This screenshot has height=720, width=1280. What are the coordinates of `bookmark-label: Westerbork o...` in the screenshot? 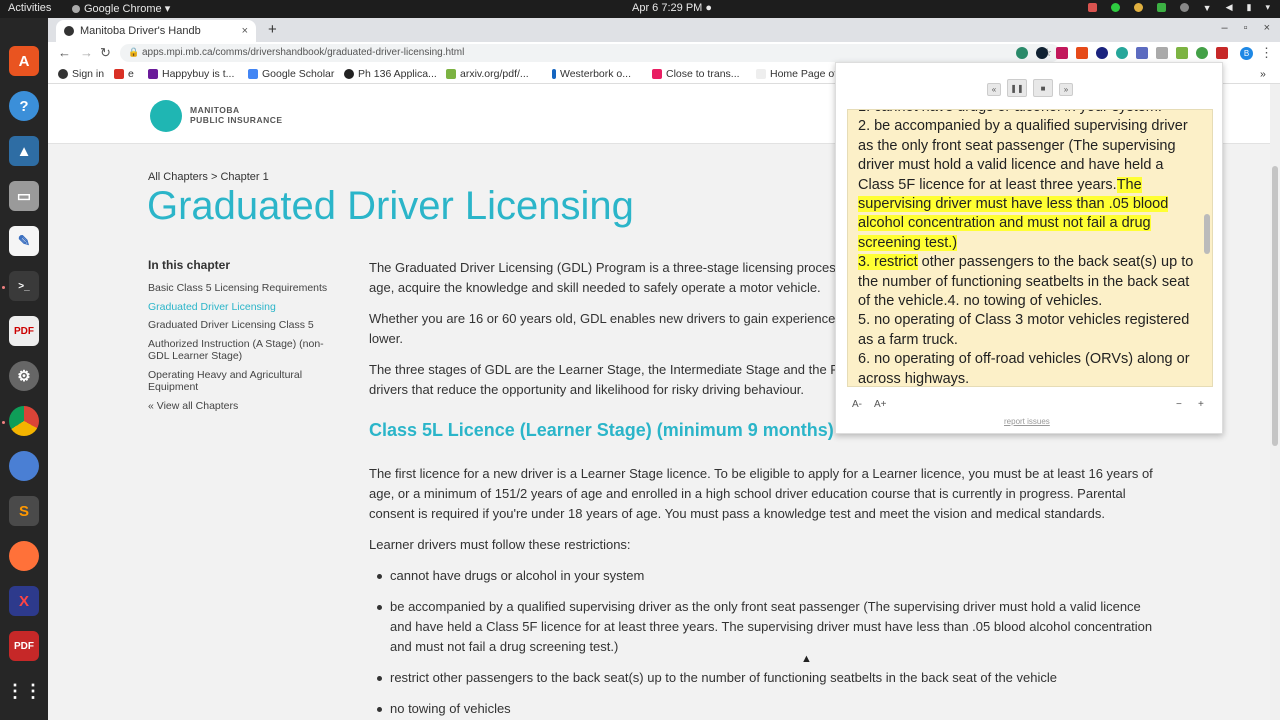 It's located at (595, 74).